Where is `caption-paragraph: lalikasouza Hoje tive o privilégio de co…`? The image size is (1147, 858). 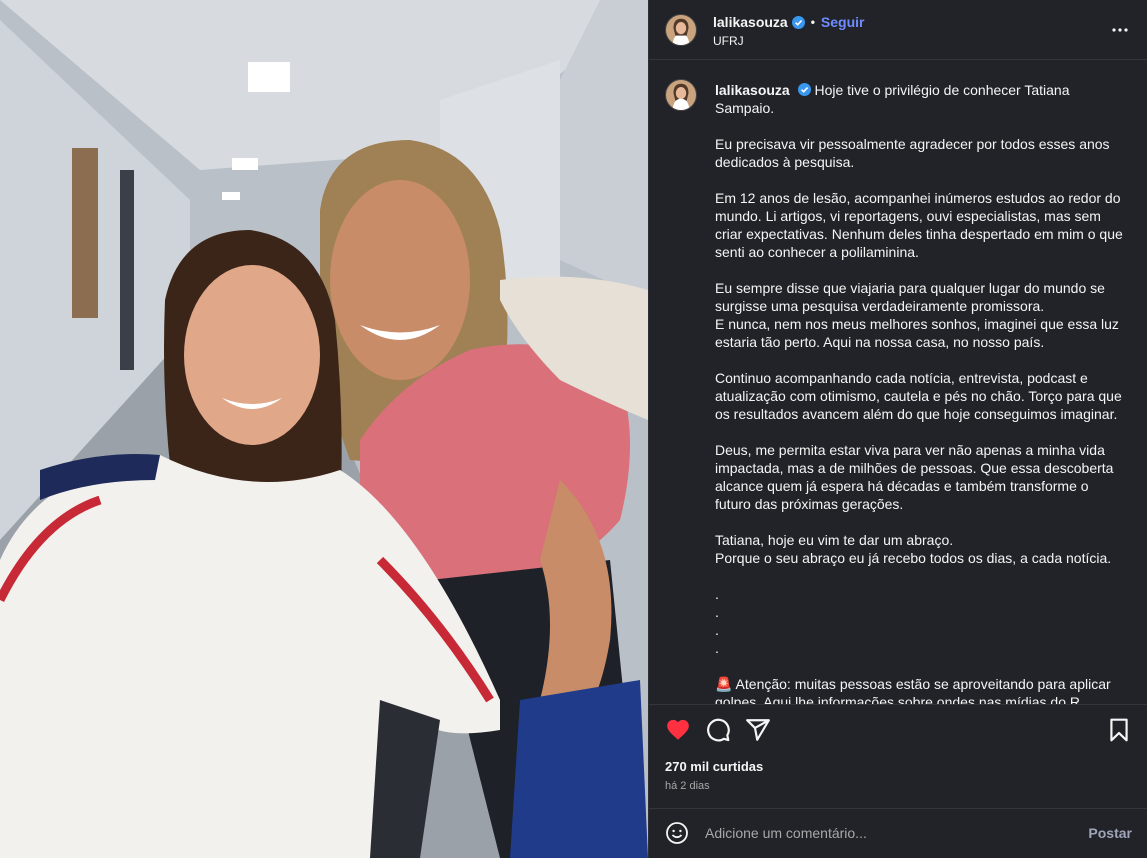
caption-paragraph: lalikasouza Hoje tive o privilégio de co… is located at coordinates (920, 99).